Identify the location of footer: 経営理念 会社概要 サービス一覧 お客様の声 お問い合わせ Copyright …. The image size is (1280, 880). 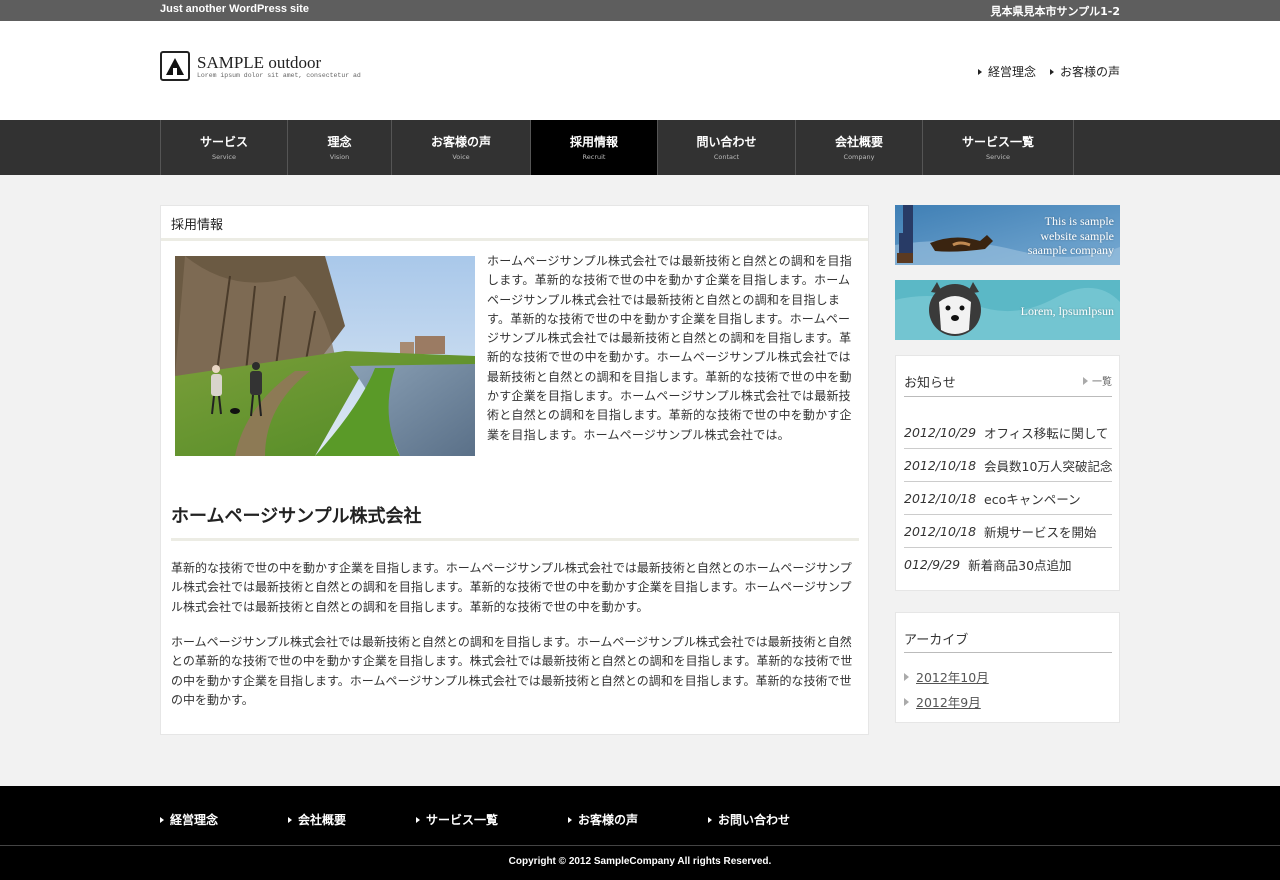
(640, 833).